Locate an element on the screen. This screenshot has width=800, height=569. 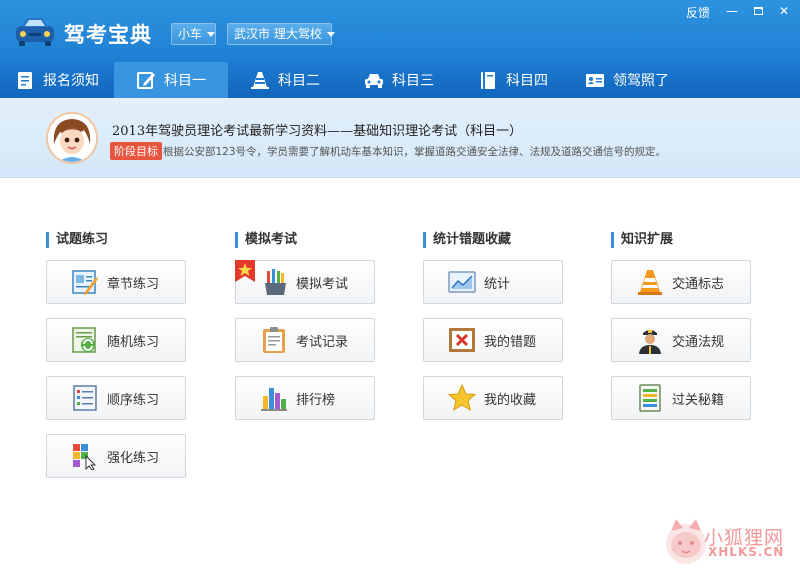
clipboard-record-icon is located at coordinates (274, 340).